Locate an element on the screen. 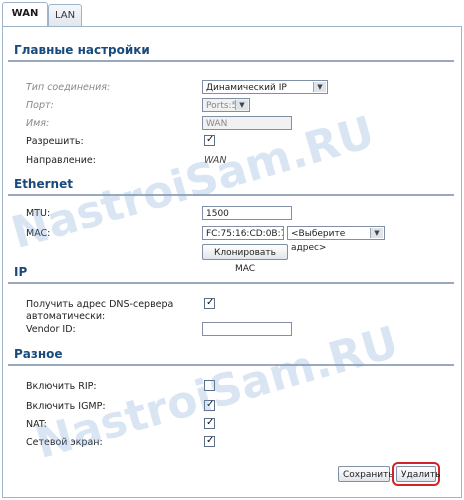  dns-auto-checkbox: ✓ is located at coordinates (209, 303).